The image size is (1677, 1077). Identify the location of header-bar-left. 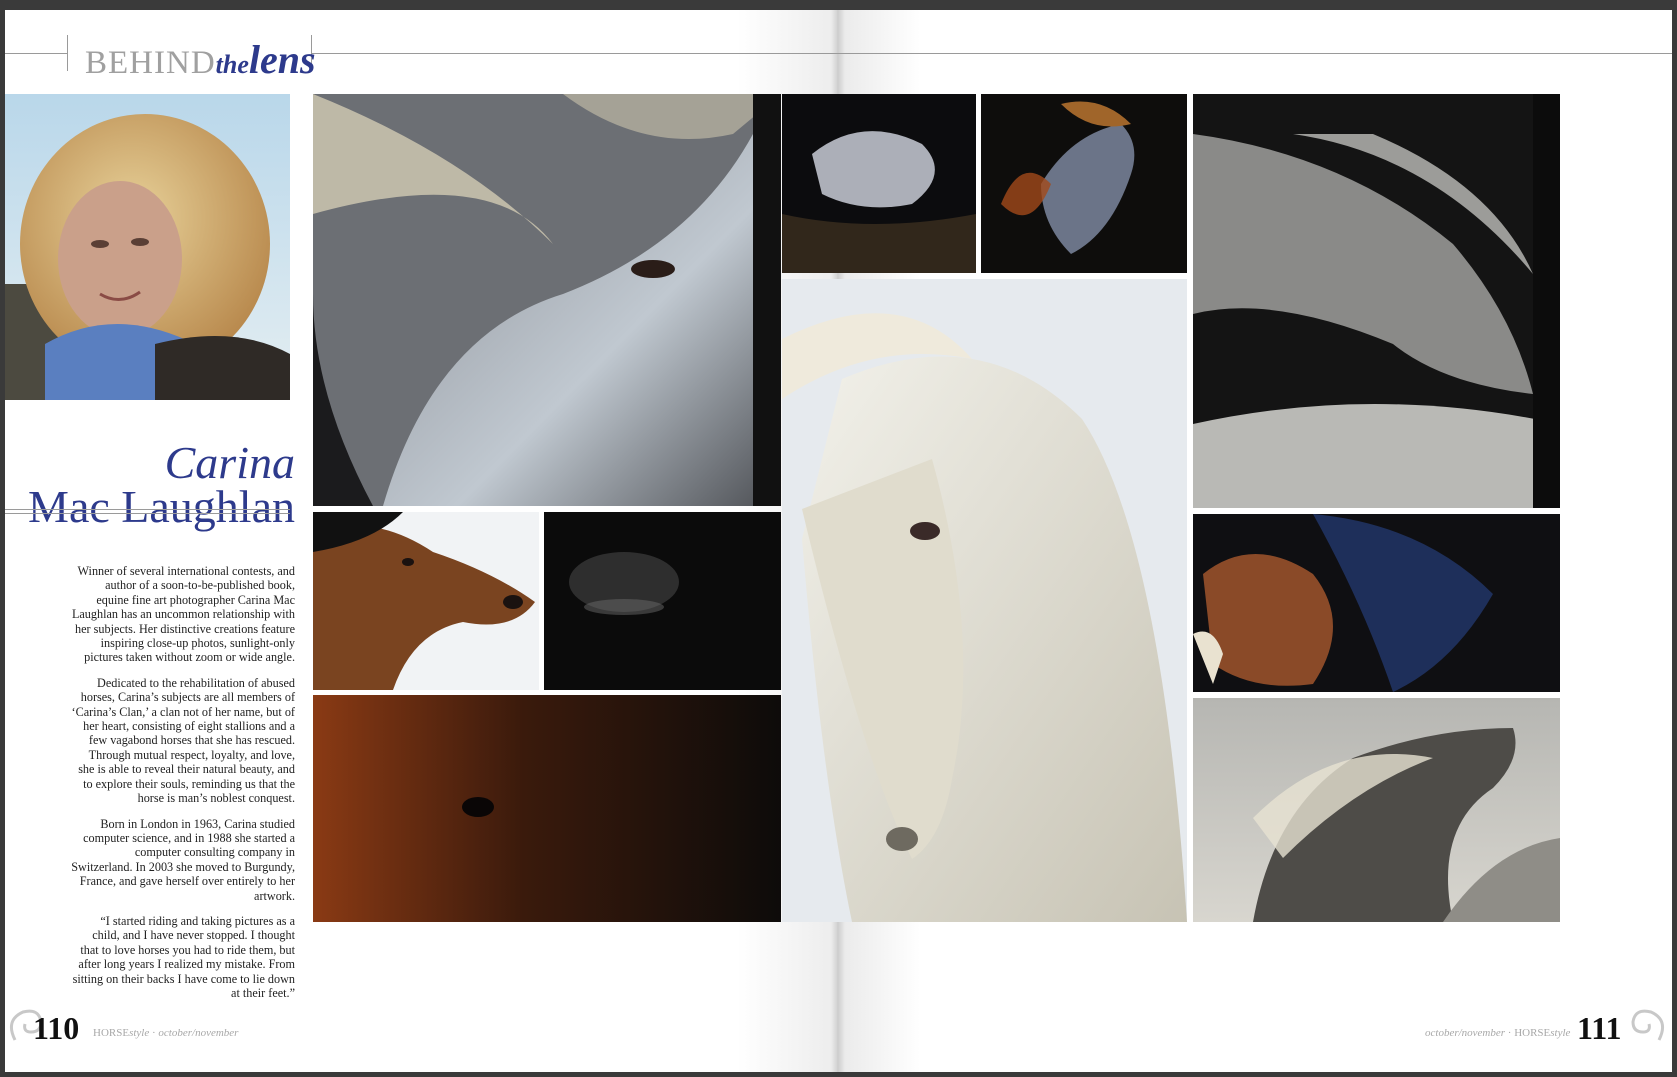
(67, 53).